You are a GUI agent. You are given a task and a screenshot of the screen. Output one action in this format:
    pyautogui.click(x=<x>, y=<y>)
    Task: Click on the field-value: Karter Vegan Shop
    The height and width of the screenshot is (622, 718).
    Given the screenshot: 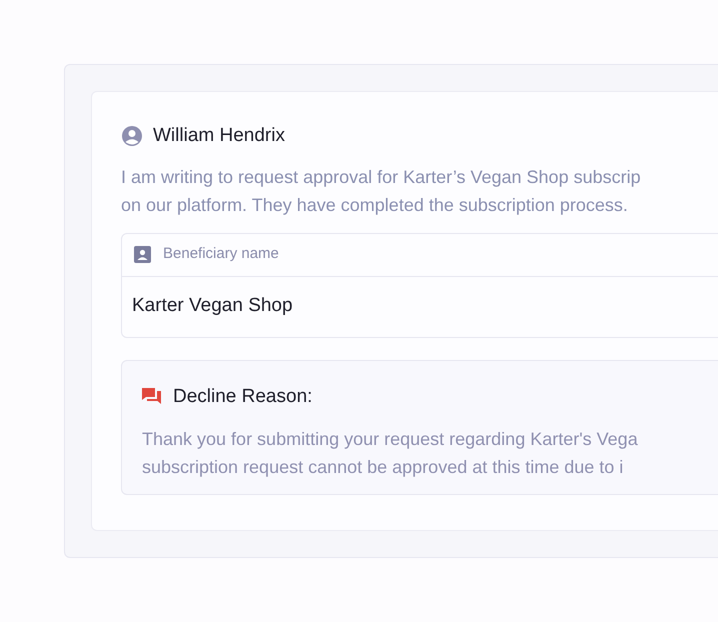 What is the action you would take?
    pyautogui.click(x=212, y=306)
    